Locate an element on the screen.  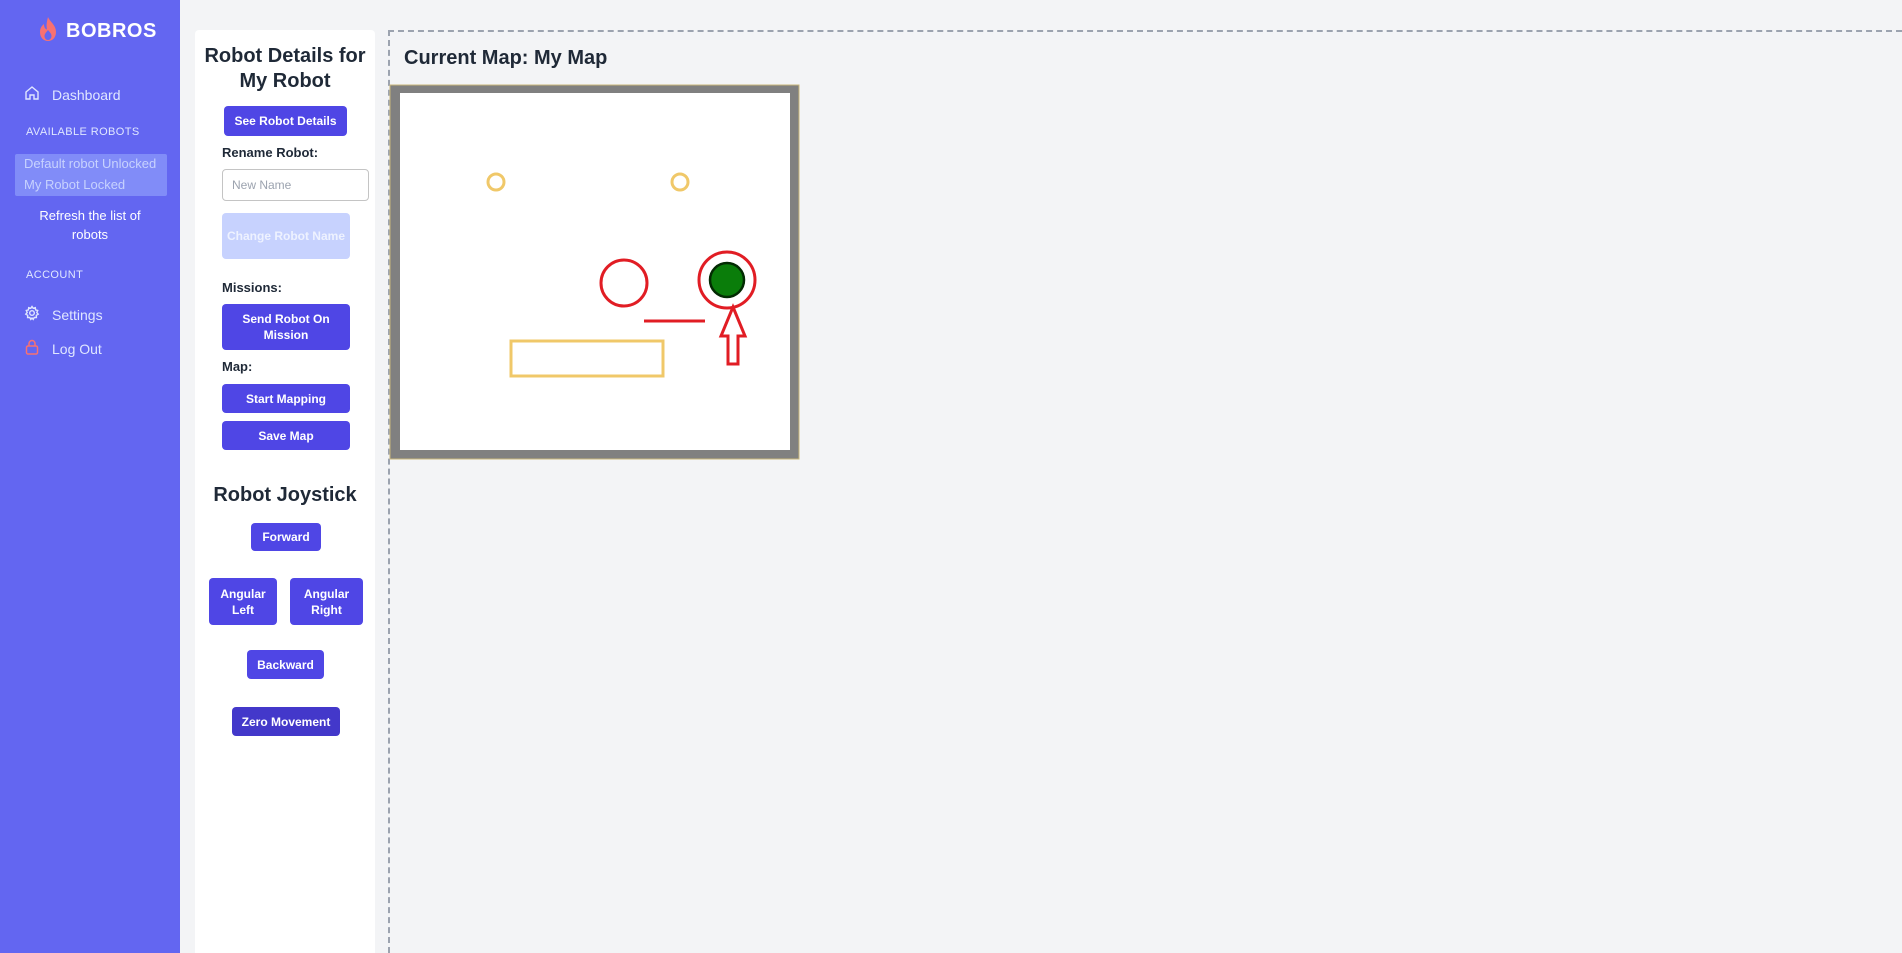
brand: BOBROS is located at coordinates (96, 31).